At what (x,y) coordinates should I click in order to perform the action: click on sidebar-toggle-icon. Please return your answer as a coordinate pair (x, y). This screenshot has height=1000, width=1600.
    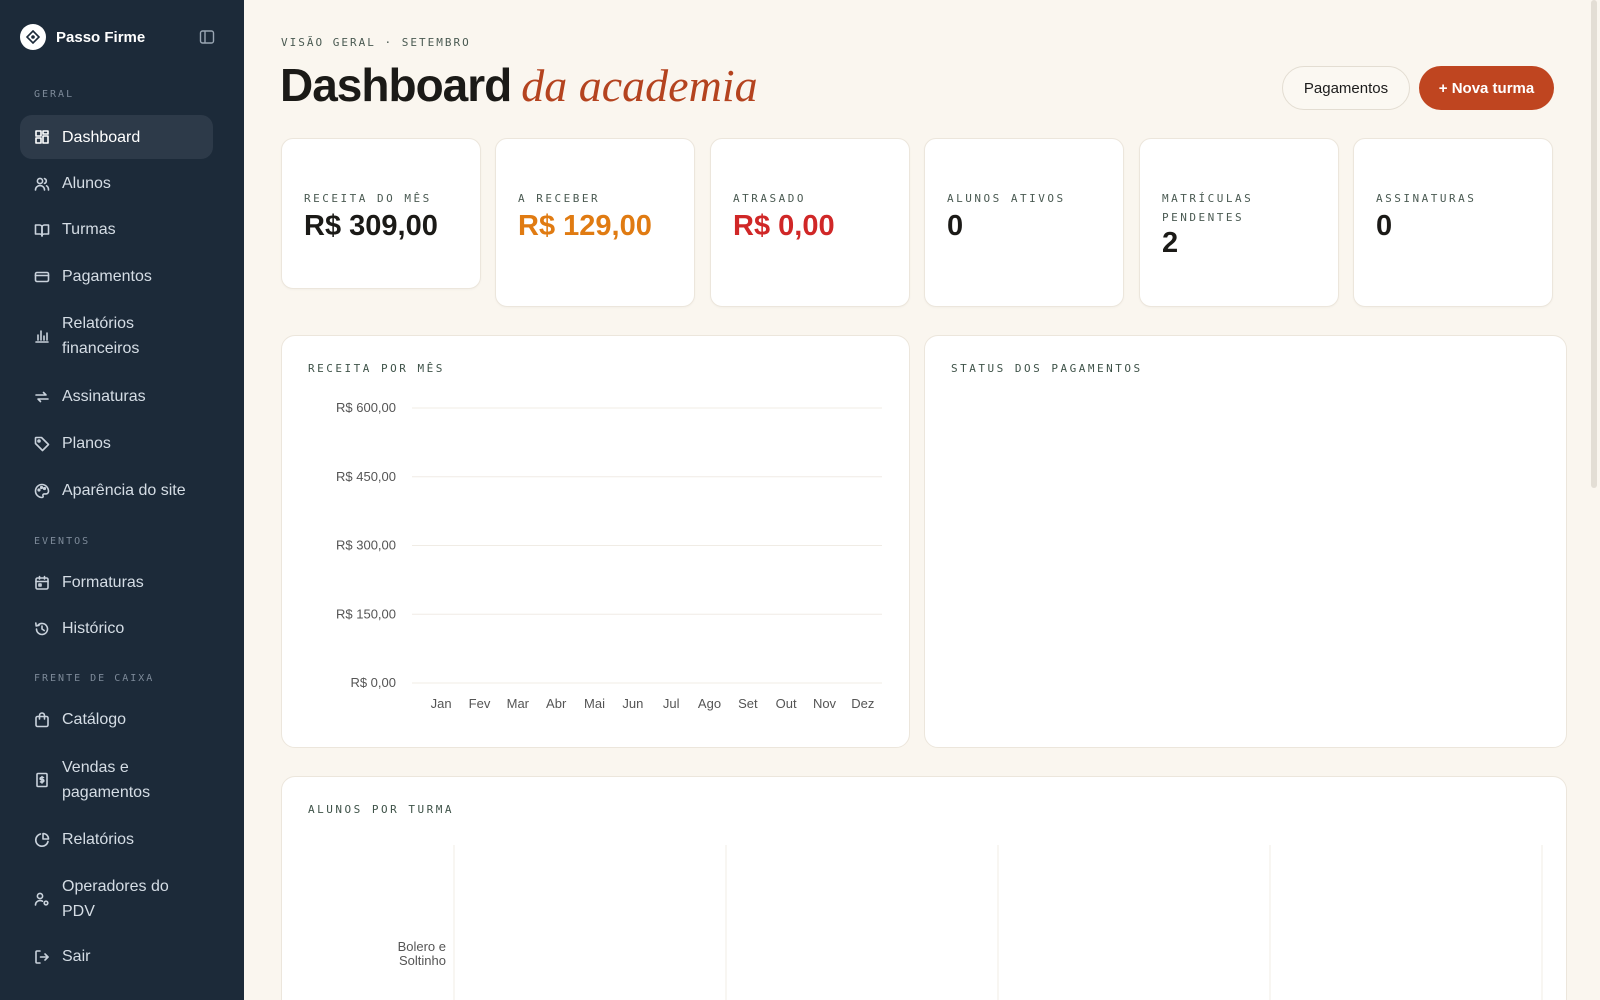
    Looking at the image, I should click on (207, 37).